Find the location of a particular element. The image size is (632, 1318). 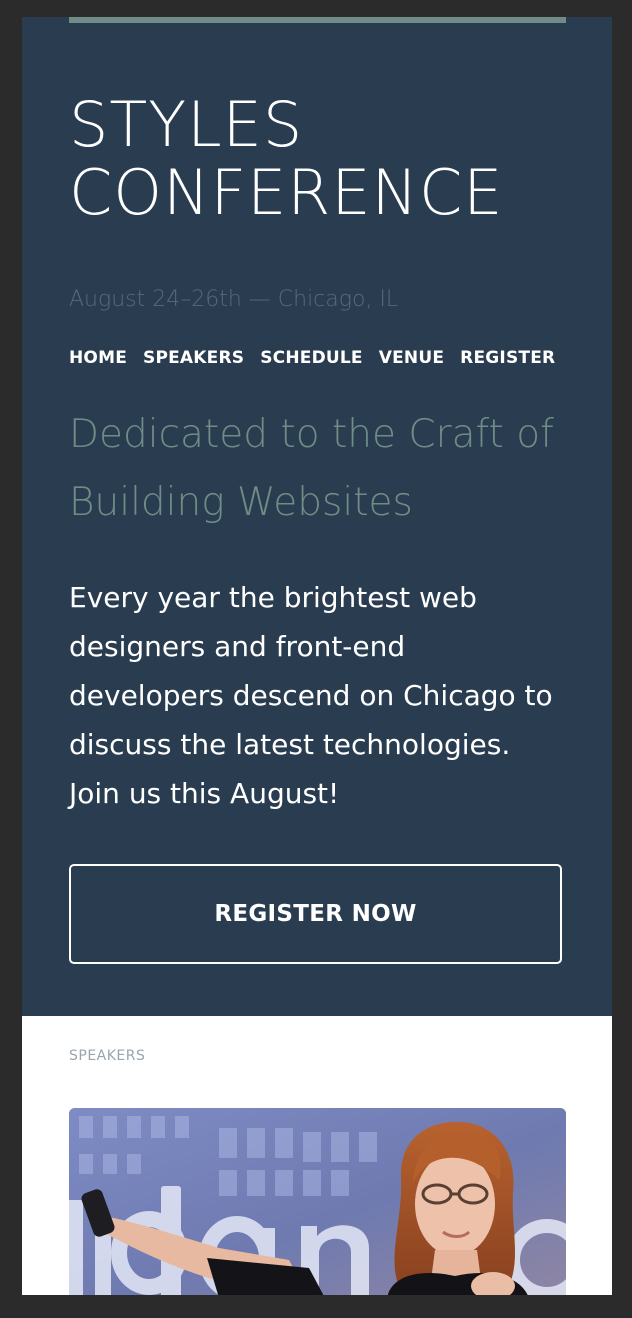

nav-register: REGISTER is located at coordinates (507, 358).